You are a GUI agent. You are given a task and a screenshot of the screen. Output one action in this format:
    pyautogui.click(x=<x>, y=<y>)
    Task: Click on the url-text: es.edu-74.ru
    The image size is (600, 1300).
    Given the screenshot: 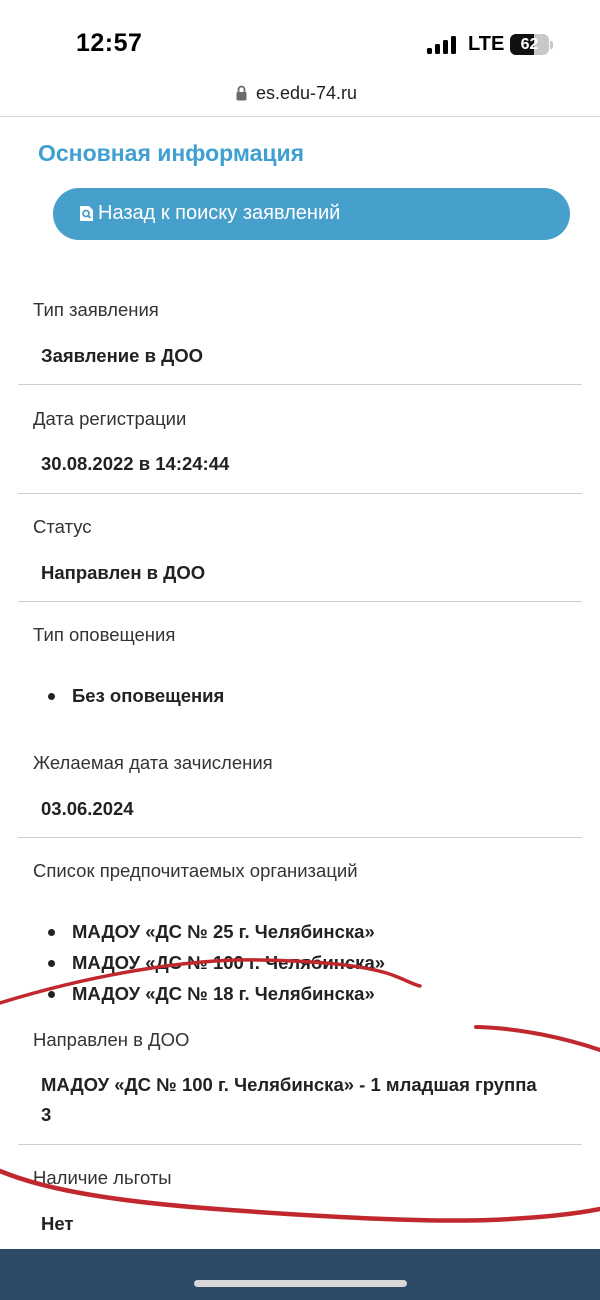 What is the action you would take?
    pyautogui.click(x=307, y=93)
    